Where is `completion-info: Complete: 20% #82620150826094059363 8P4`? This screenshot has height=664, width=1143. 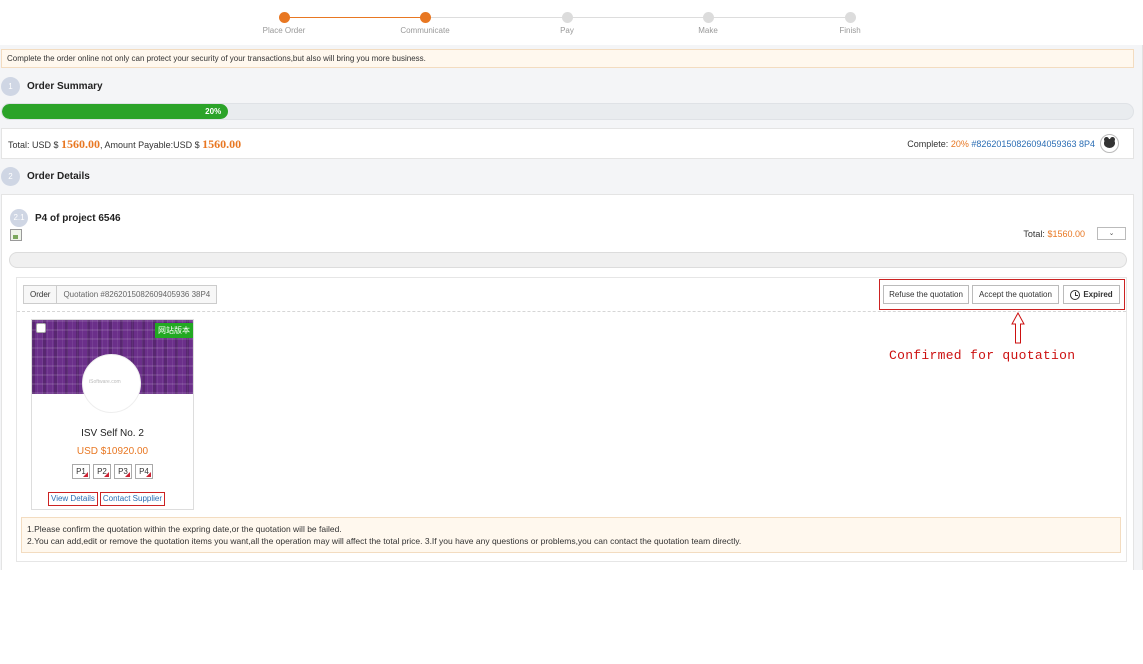 completion-info: Complete: 20% #82620150826094059363 8P4 is located at coordinates (1001, 144).